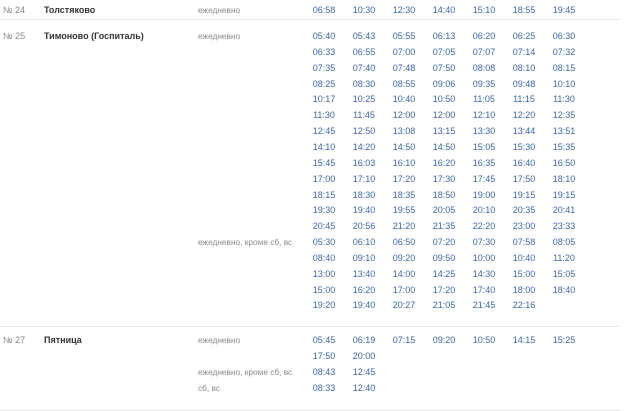 This screenshot has width=624, height=411. Describe the element at coordinates (484, 146) in the screenshot. I see `departure-time: 15:05` at that location.